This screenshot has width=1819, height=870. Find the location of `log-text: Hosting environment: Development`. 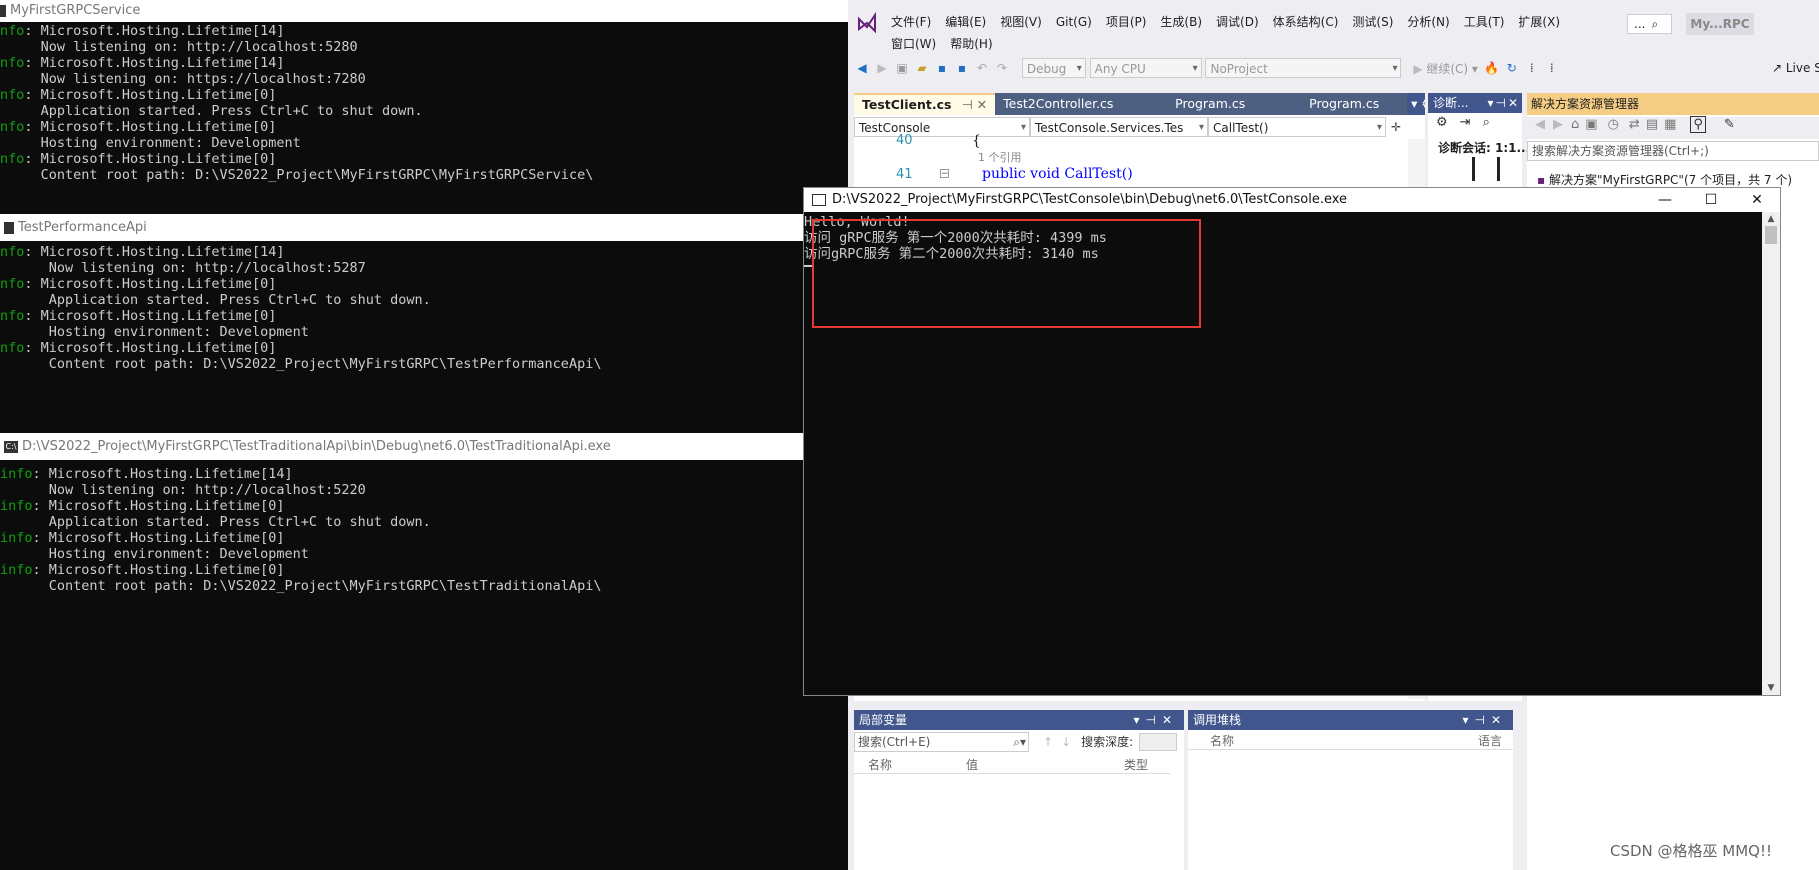

log-text: Hosting environment: Development is located at coordinates (150, 143).